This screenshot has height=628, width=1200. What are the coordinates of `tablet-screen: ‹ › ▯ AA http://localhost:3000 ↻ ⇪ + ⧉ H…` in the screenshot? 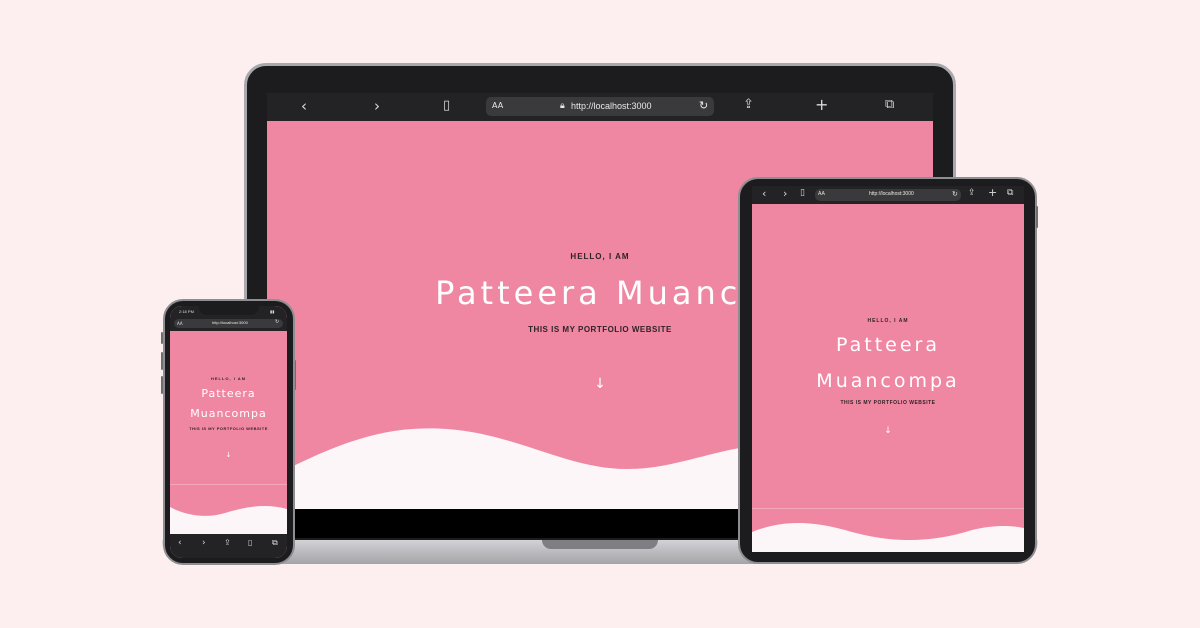 It's located at (888, 369).